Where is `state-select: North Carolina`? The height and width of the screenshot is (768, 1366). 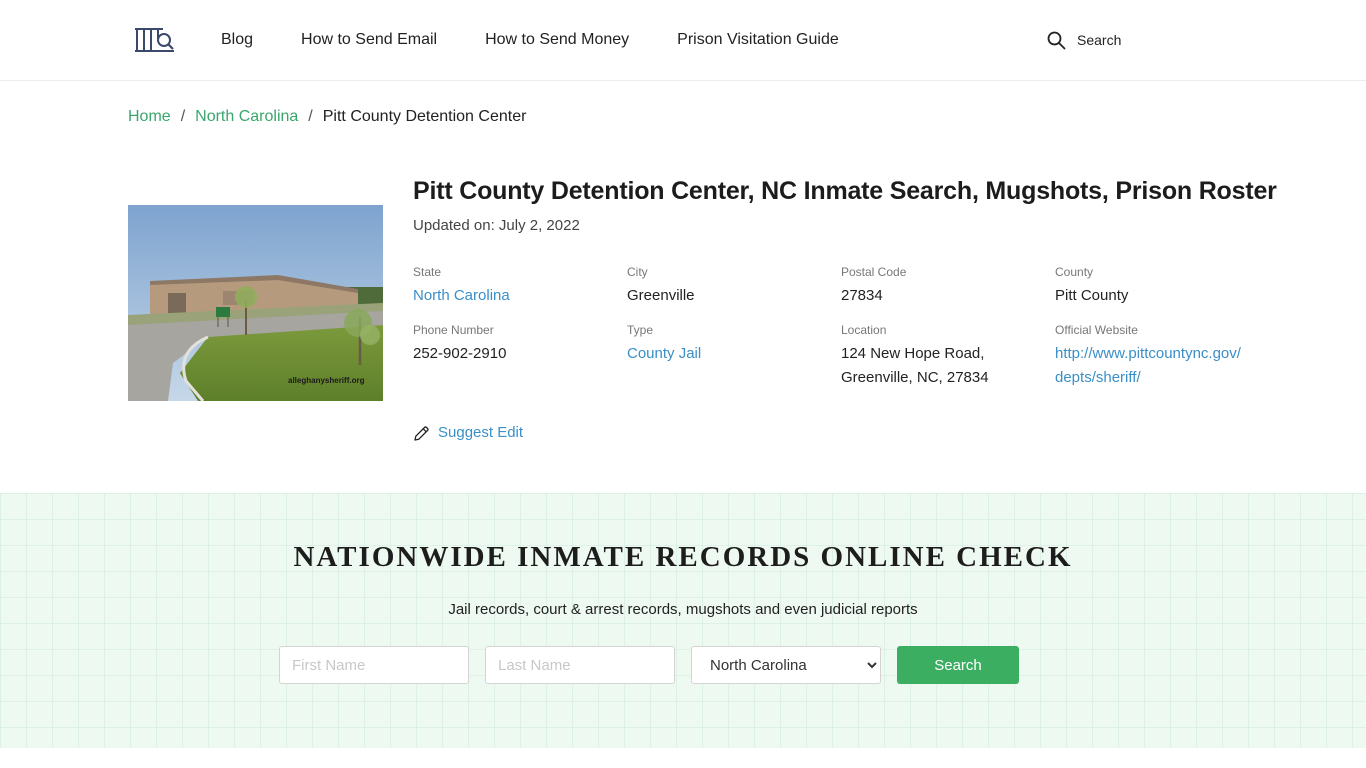
state-select: North Carolina is located at coordinates (786, 665).